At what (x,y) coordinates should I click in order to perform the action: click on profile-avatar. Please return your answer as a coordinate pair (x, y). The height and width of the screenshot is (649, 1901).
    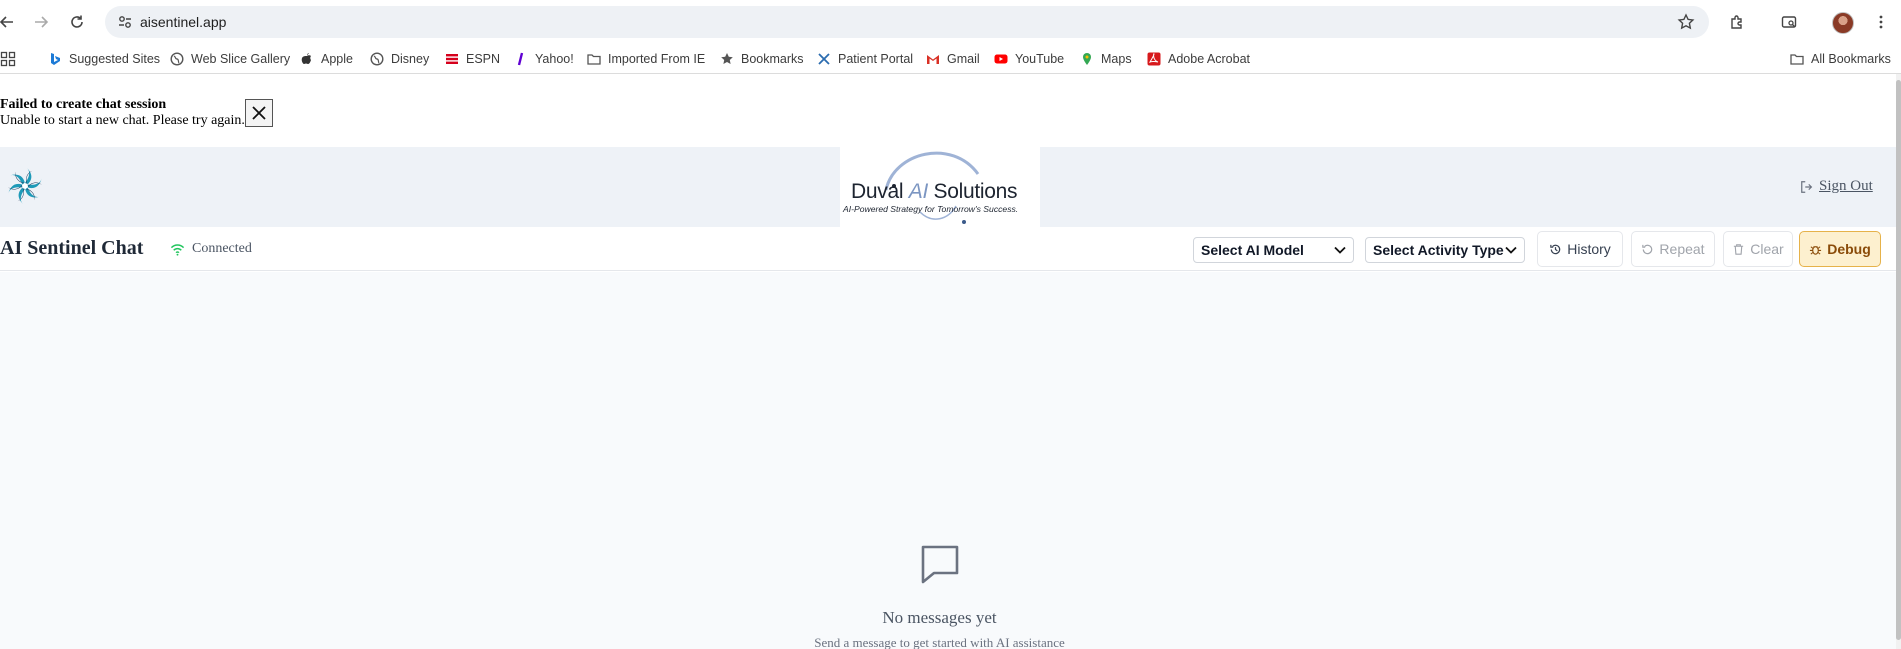
    Looking at the image, I should click on (1843, 23).